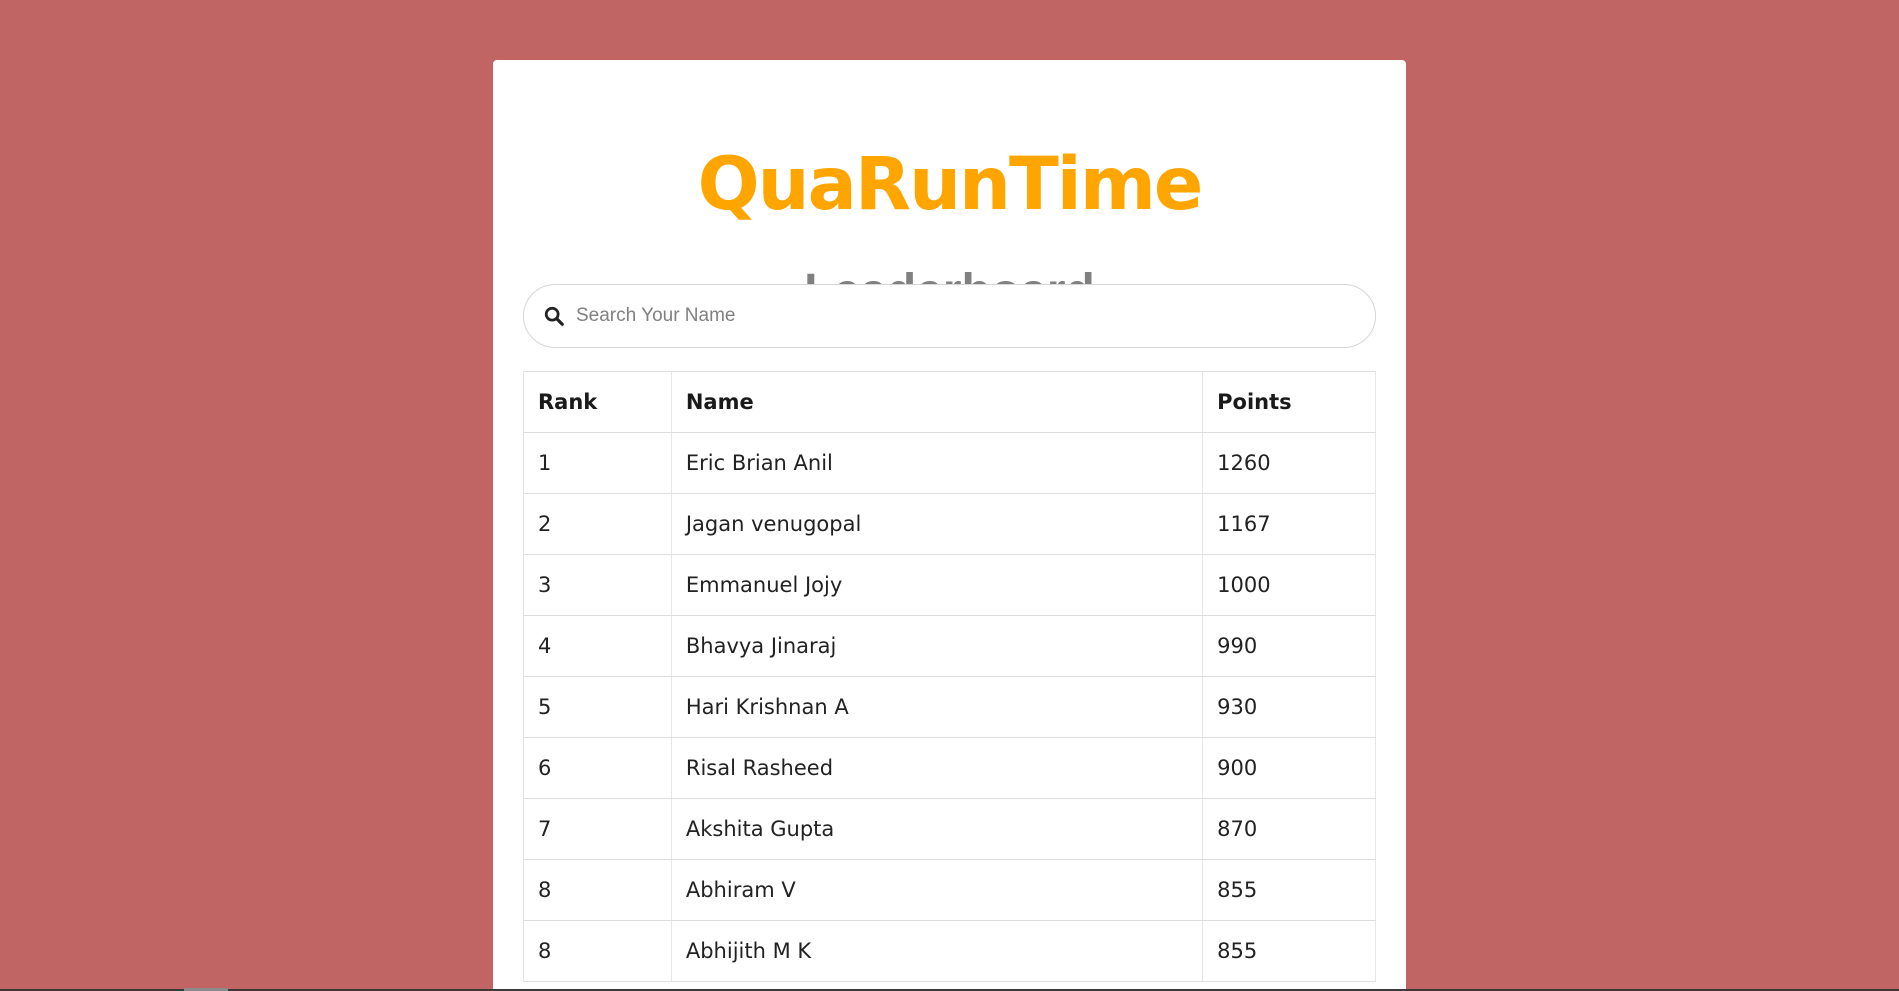 Image resolution: width=1899 pixels, height=991 pixels. I want to click on points-cell: 870, so click(1289, 829).